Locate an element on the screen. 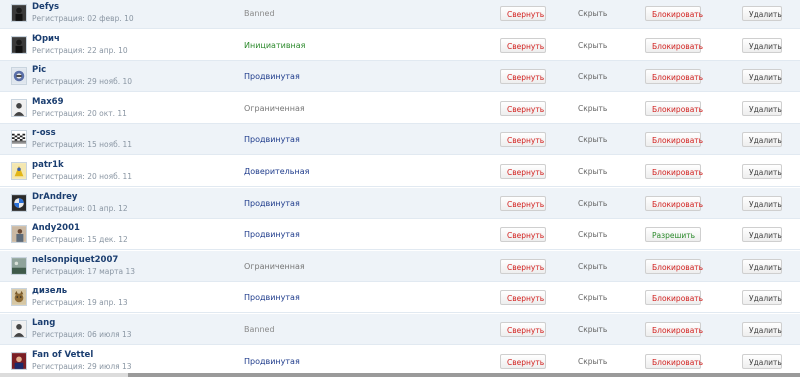 This screenshot has width=800, height=377. registration-date: Регистрация: 22 апр. 10 is located at coordinates (80, 50).